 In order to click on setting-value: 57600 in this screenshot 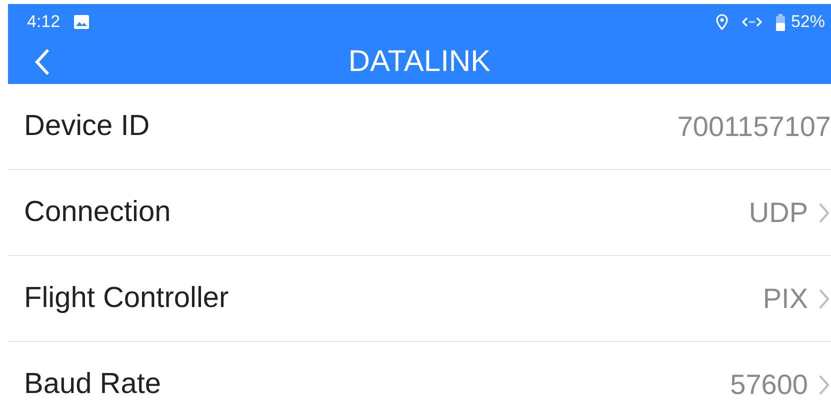, I will do `click(769, 384)`.